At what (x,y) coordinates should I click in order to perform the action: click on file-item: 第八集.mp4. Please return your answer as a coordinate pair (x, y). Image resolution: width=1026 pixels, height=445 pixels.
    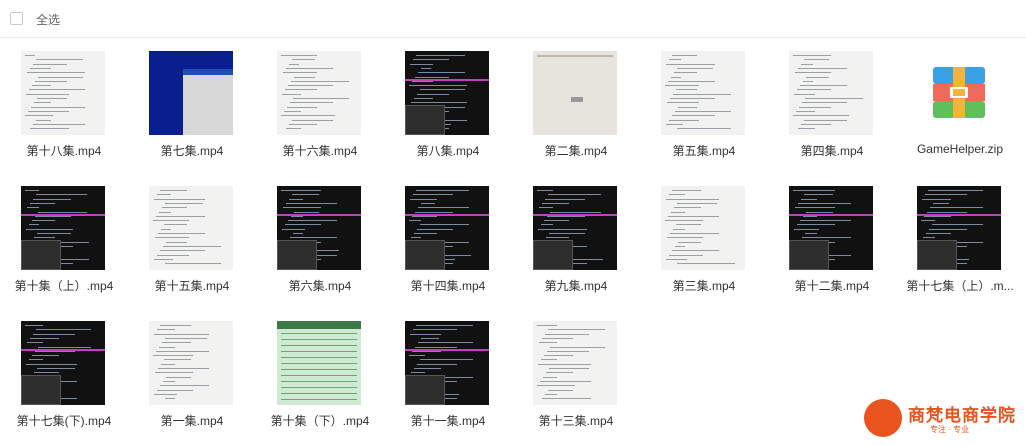
    Looking at the image, I should click on (448, 103).